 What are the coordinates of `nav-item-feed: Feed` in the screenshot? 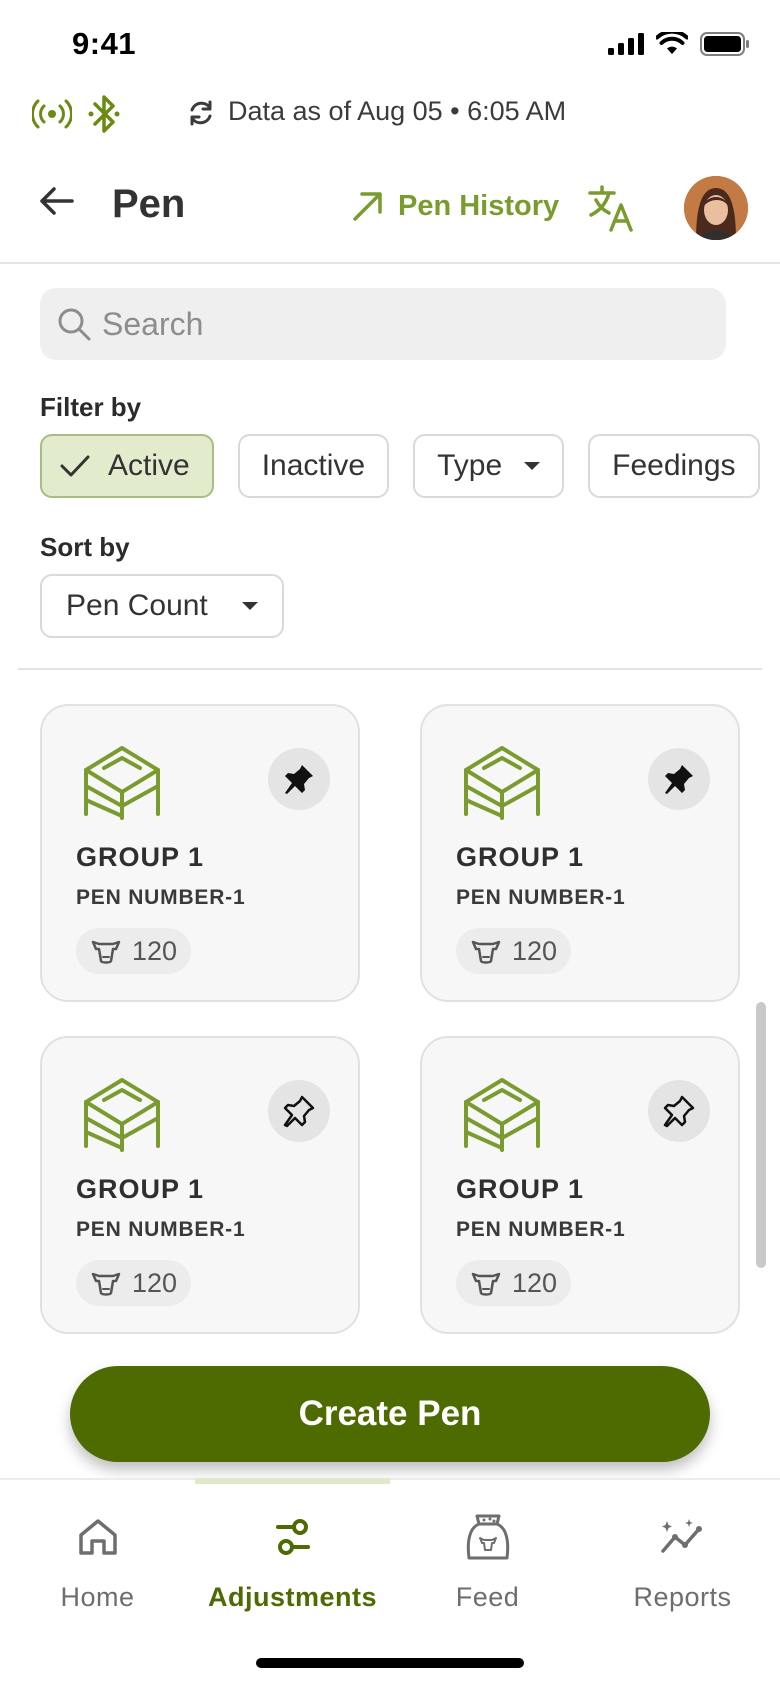 It's located at (487, 1562).